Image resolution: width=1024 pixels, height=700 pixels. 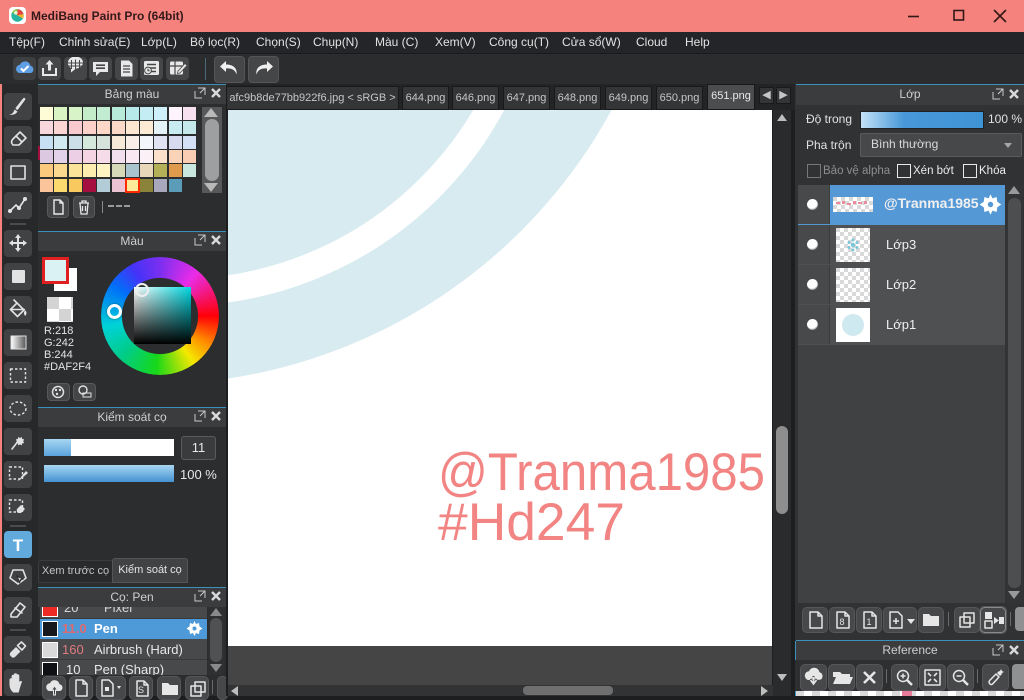 What do you see at coordinates (531, 522) in the screenshot?
I see `svg-text: #Hd247` at bounding box center [531, 522].